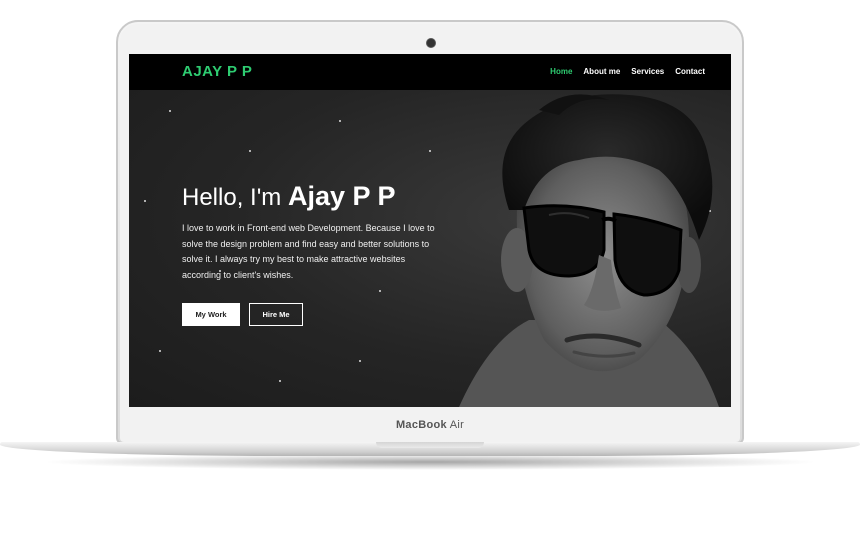 The height and width of the screenshot is (550, 860). I want to click on hero-heading: Hello, I'm Ajay P P, so click(312, 196).